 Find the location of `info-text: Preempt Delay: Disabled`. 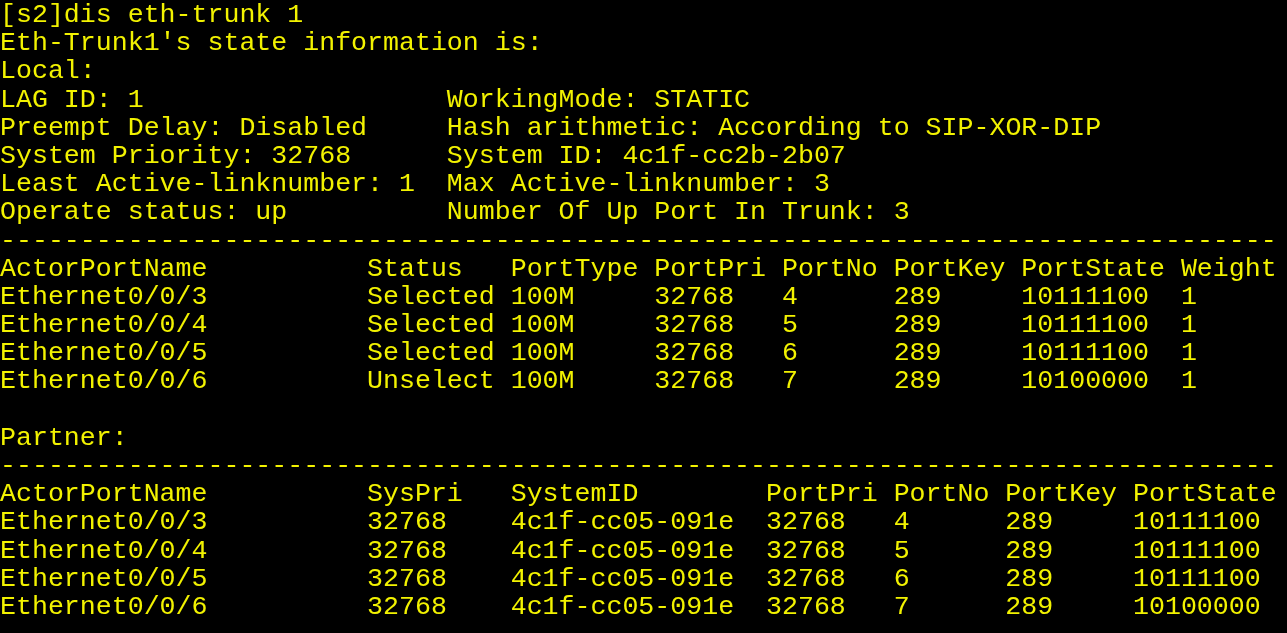

info-text: Preempt Delay: Disabled is located at coordinates (184, 127).